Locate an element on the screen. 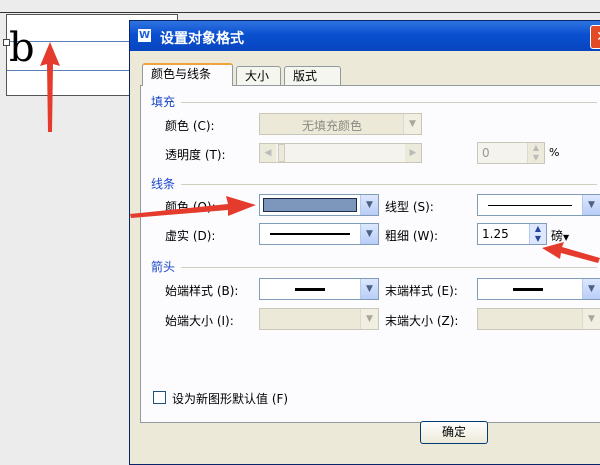 This screenshot has height=465, width=600. spinner-buttons: ▲ ▼ is located at coordinates (535, 153).